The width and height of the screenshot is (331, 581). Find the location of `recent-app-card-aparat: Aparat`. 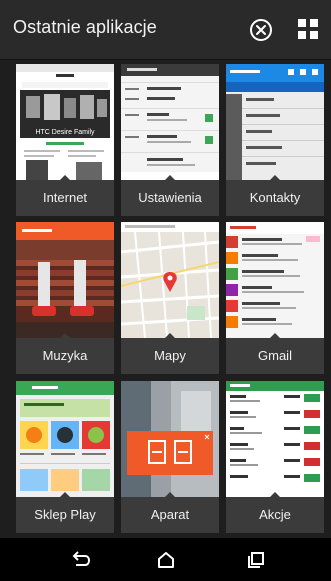

recent-app-card-aparat: Aparat is located at coordinates (170, 457).